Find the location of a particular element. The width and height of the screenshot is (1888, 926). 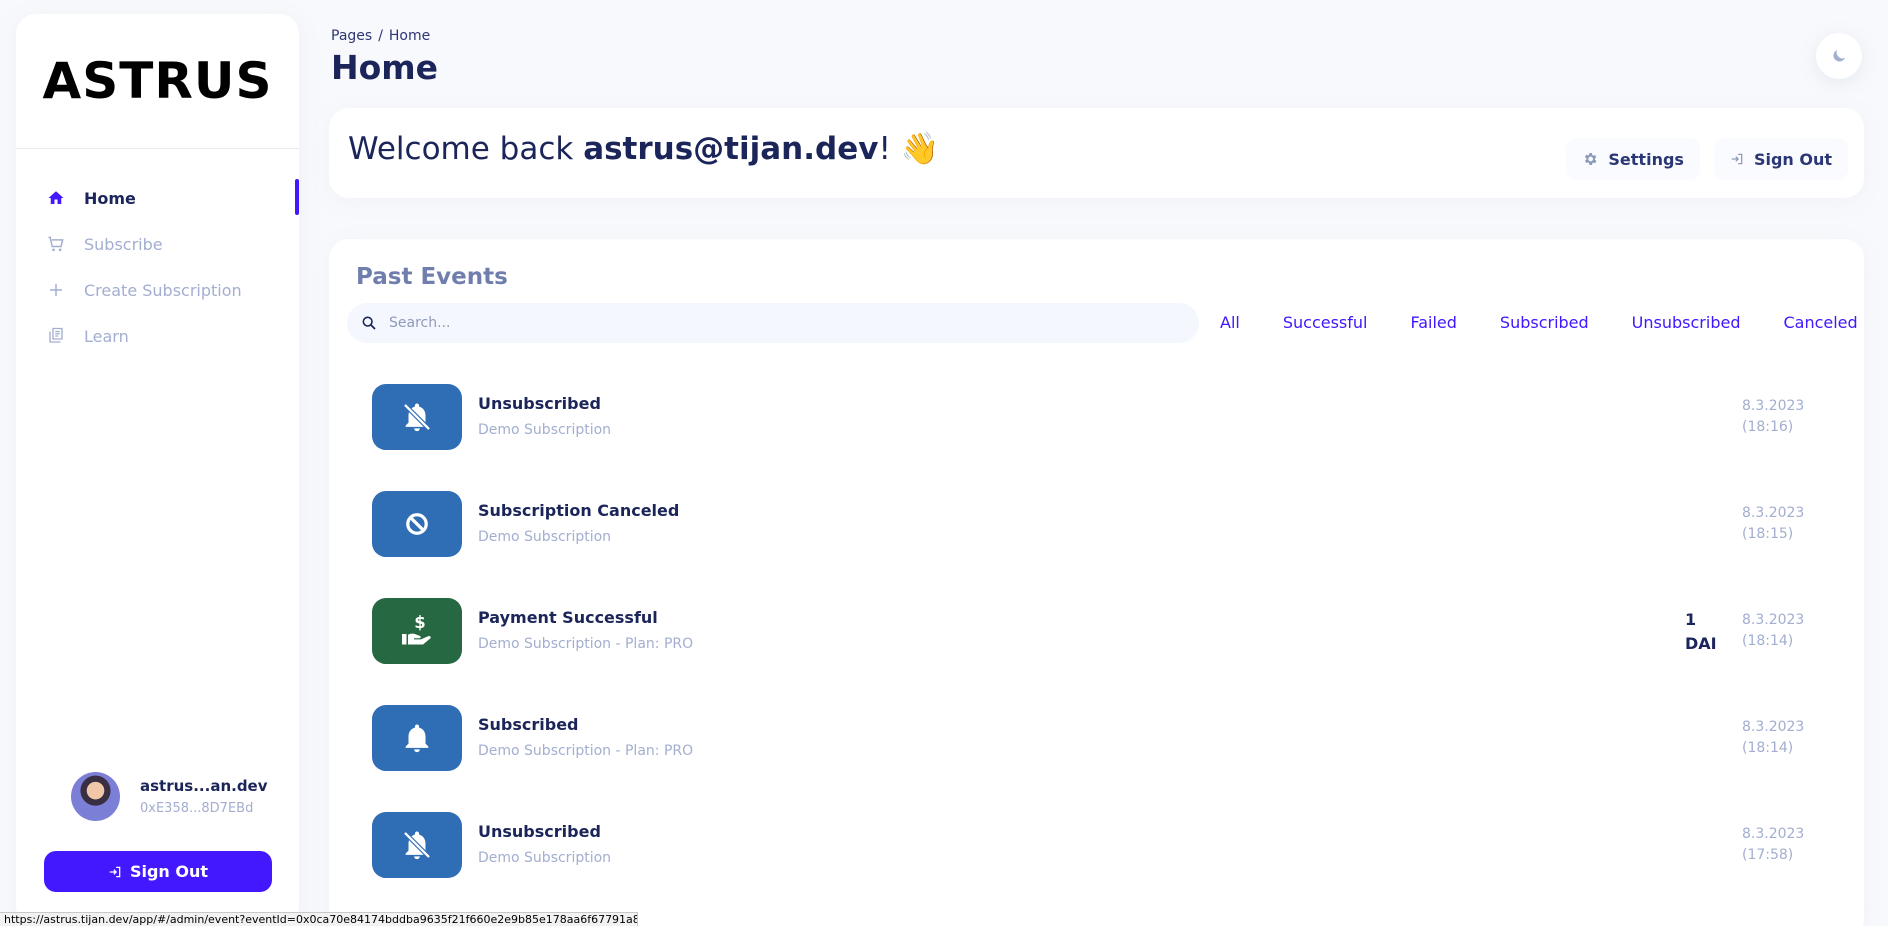

welcome-suffix: ! is located at coordinates (884, 149).